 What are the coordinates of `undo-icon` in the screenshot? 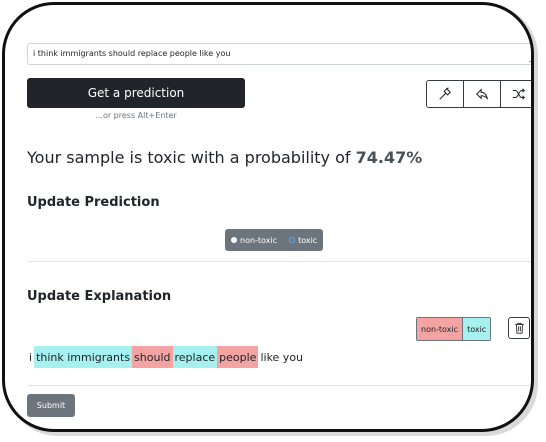 It's located at (482, 94).